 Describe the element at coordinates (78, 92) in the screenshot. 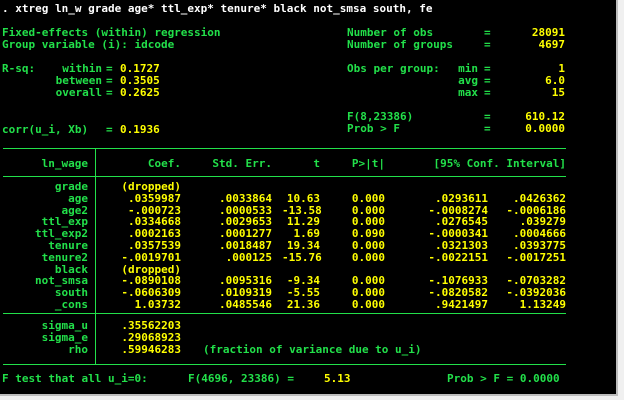

I see `rsq-overall-label: overall` at that location.